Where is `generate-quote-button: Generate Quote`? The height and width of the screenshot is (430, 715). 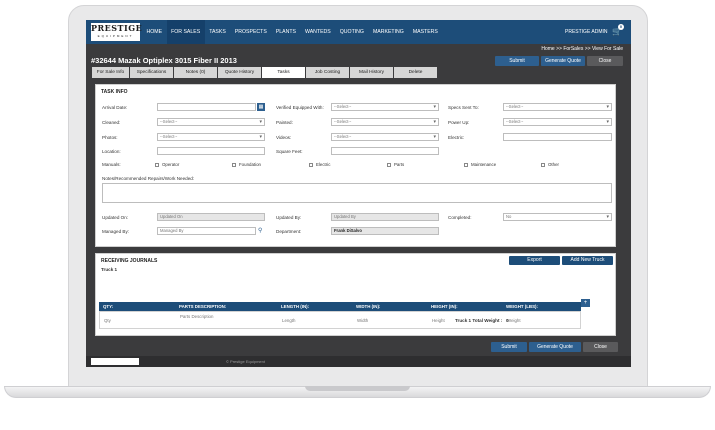
generate-quote-button: Generate Quote is located at coordinates (563, 61).